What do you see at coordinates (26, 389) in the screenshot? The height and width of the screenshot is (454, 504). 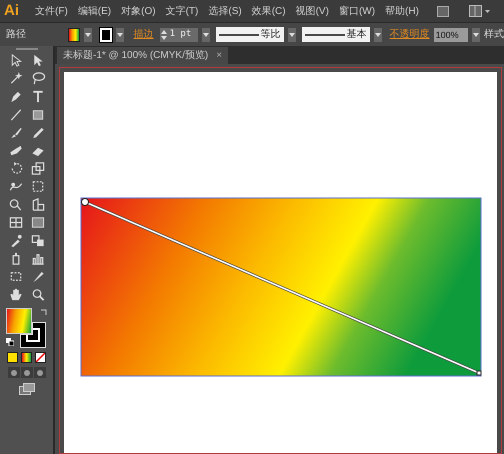 I see `screen-mode-icon` at bounding box center [26, 389].